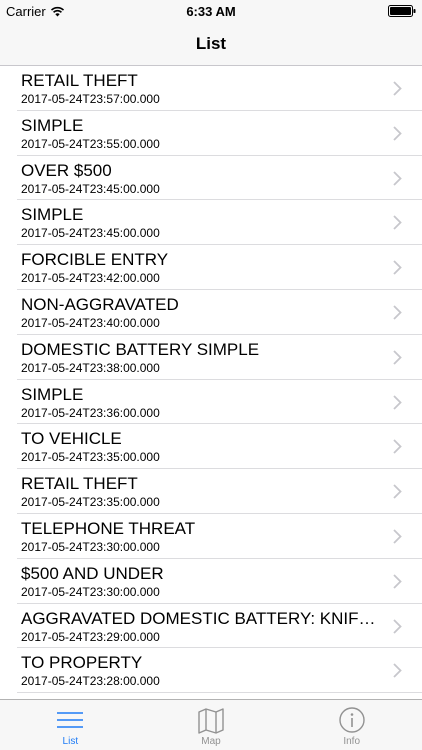 This screenshot has width=422, height=750. What do you see at coordinates (211, 133) in the screenshot?
I see `list-item: SIMPLE 2017-05-24T23:55:00.000` at bounding box center [211, 133].